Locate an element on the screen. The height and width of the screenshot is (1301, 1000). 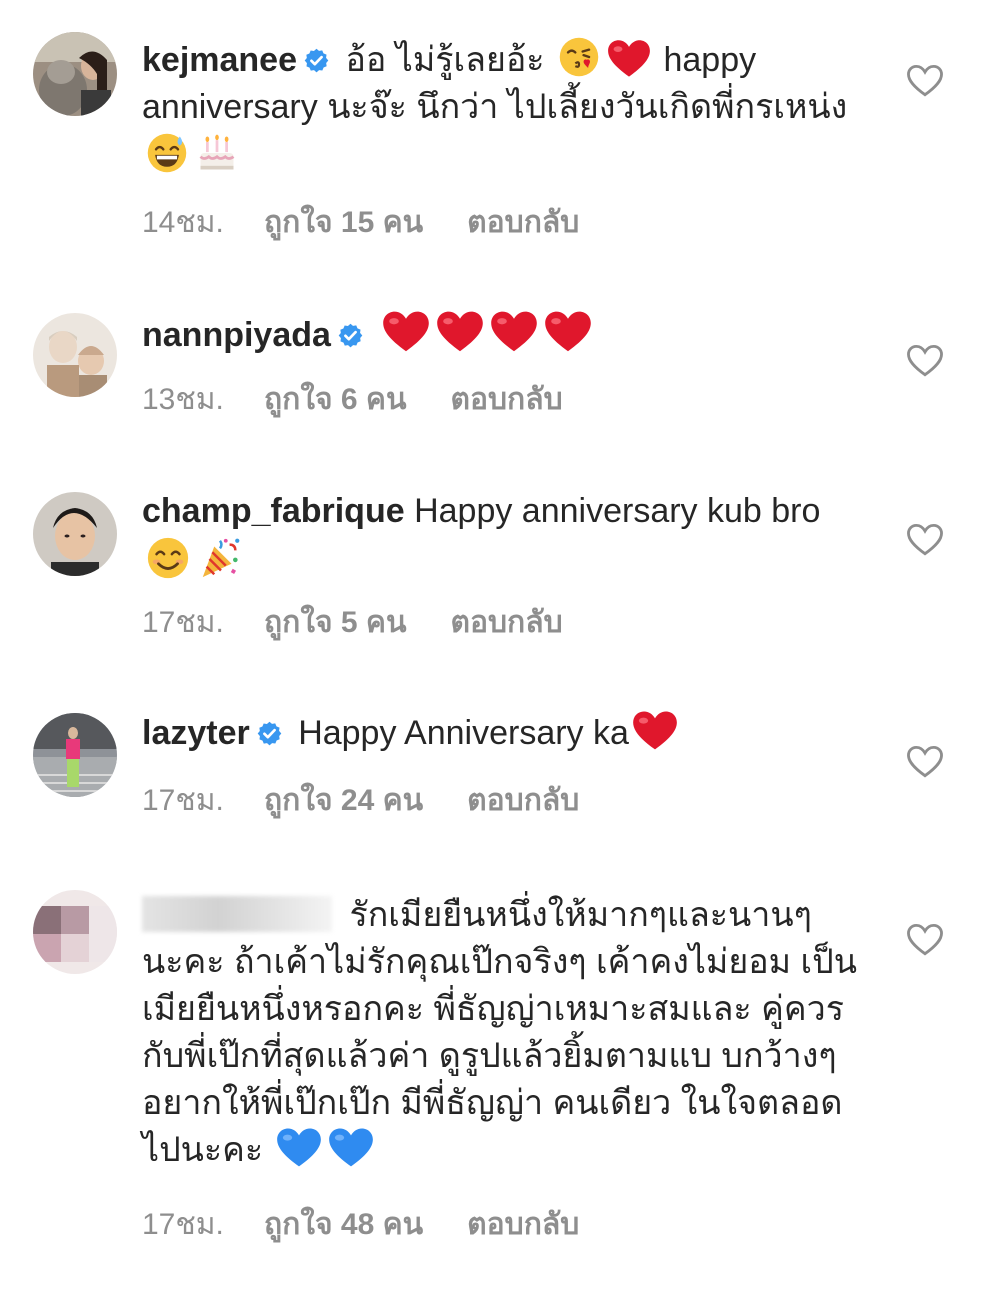
party-popper-emoji is located at coordinates (220, 558).